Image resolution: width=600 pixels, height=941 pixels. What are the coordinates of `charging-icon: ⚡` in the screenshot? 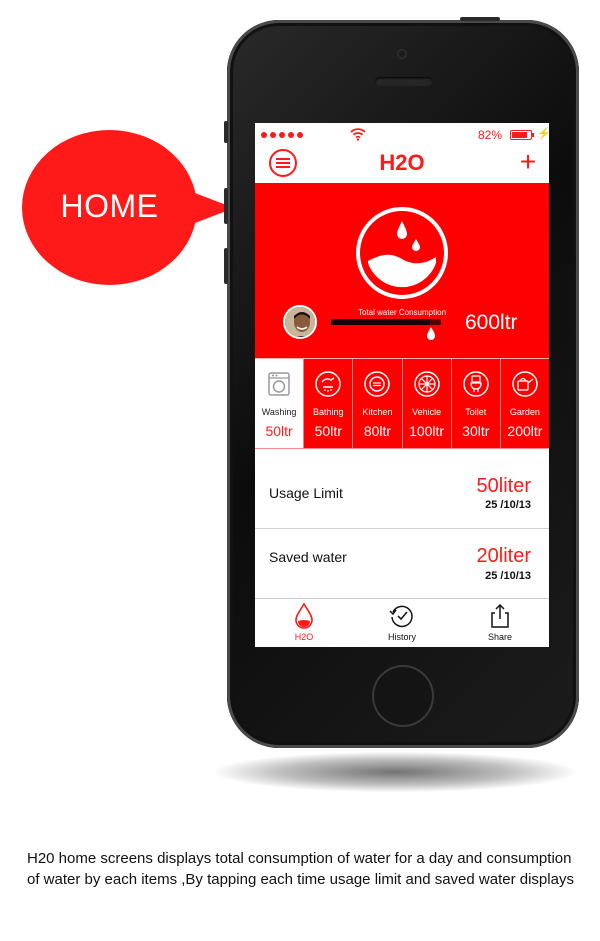 It's located at (543, 134).